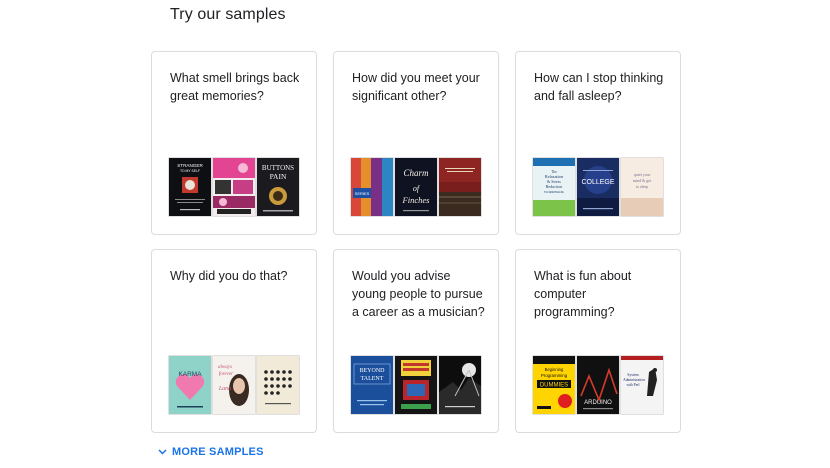 The width and height of the screenshot is (830, 468). What do you see at coordinates (416, 87) in the screenshot?
I see `sample-question: How did you meet your significant other?` at bounding box center [416, 87].